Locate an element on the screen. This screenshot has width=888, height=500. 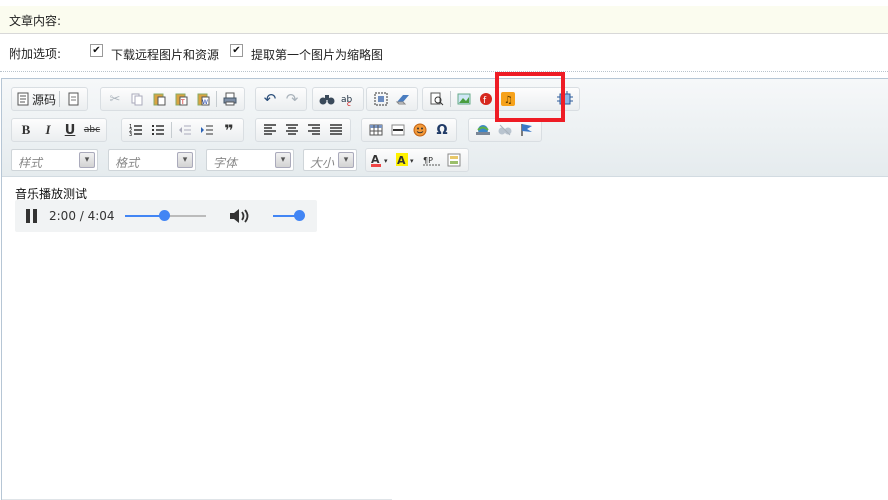
preview-button is located at coordinates (437, 99).